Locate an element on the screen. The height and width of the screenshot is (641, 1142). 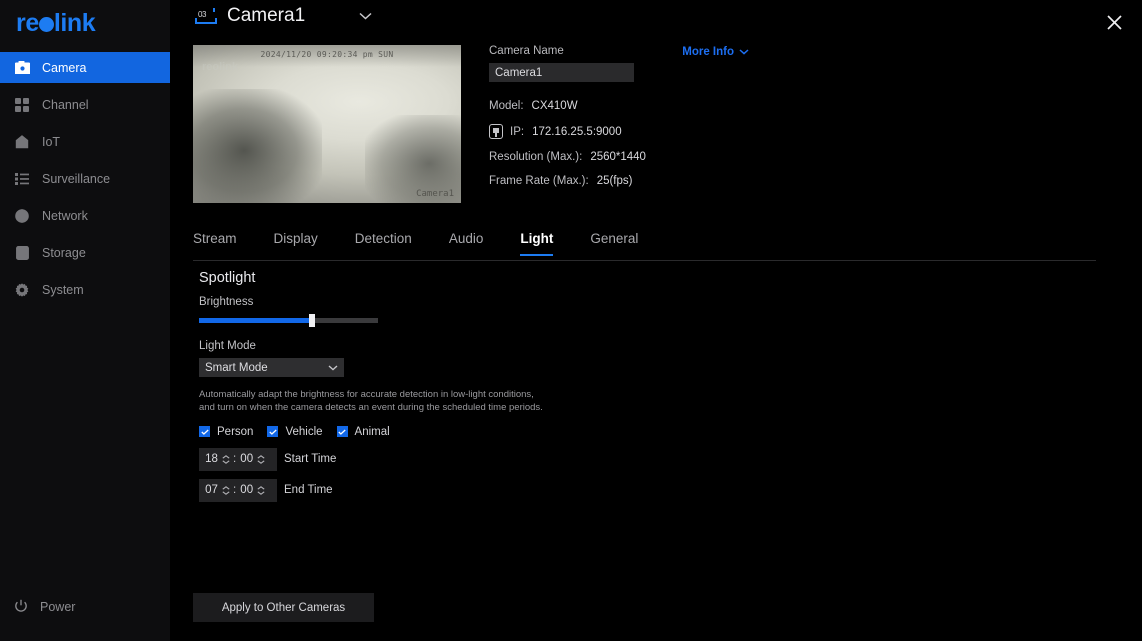
spec-value: 25(fps) is located at coordinates (614, 181).